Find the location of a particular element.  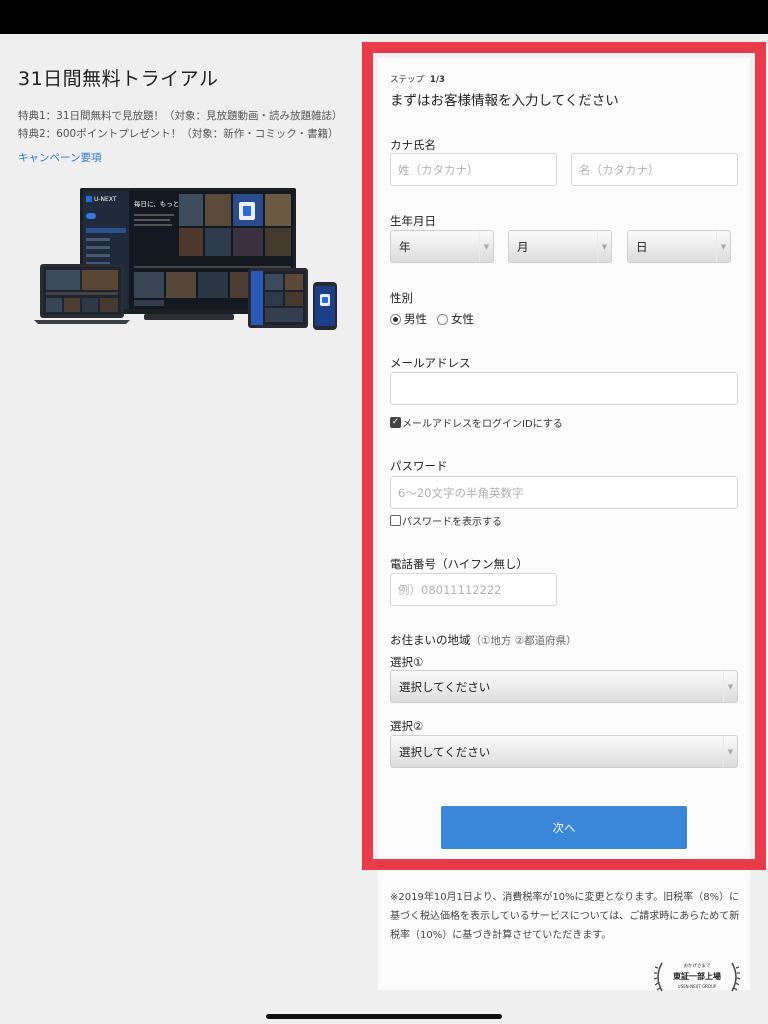

email-as-login-checkbox-row: ✓ メールアドレスをログインIDにする is located at coordinates (476, 422).